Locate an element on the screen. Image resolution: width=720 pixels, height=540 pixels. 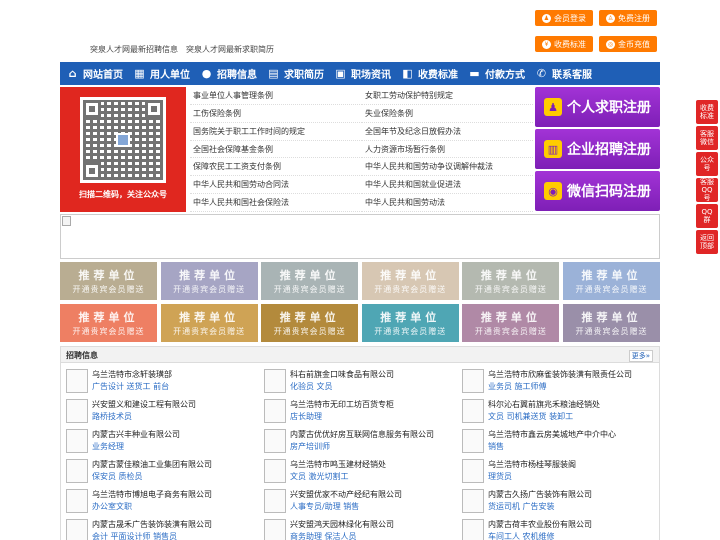
law-link: 全国社会保障基金条例 is located at coordinates (276, 150).